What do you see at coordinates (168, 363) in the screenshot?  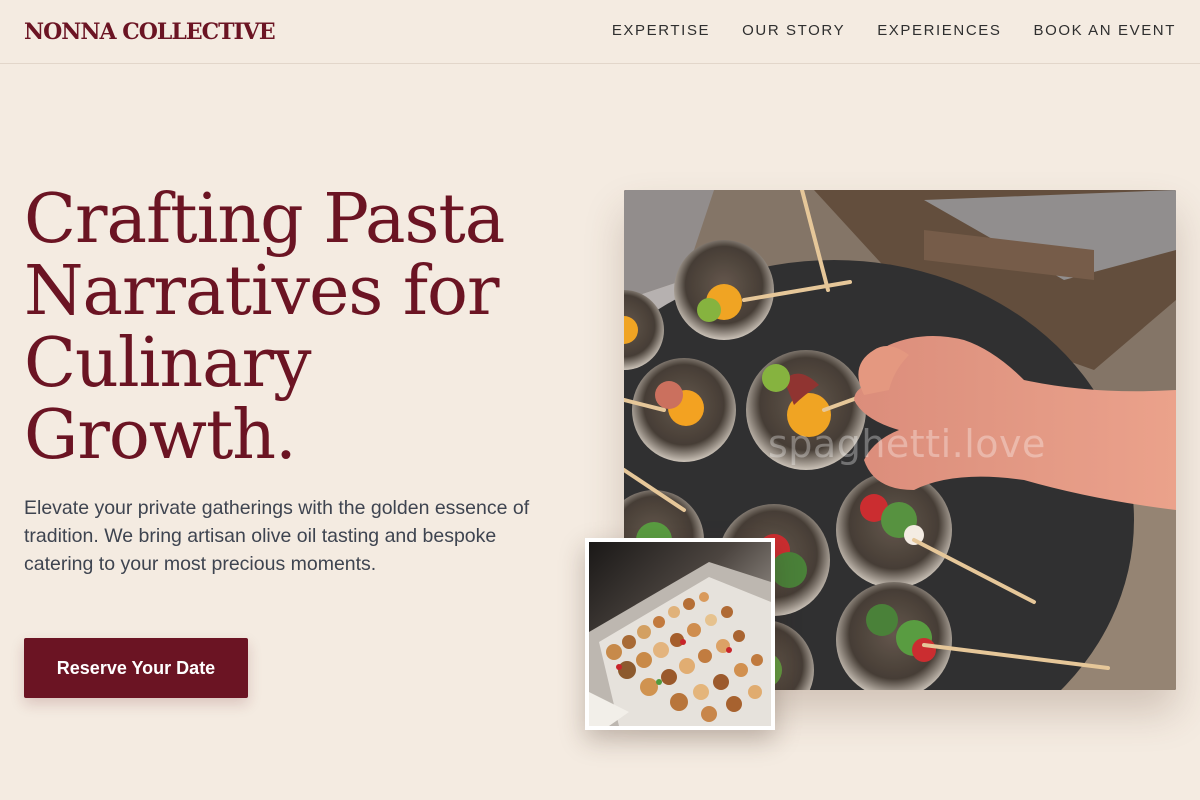 I see `hero-title-line: Culinary` at bounding box center [168, 363].